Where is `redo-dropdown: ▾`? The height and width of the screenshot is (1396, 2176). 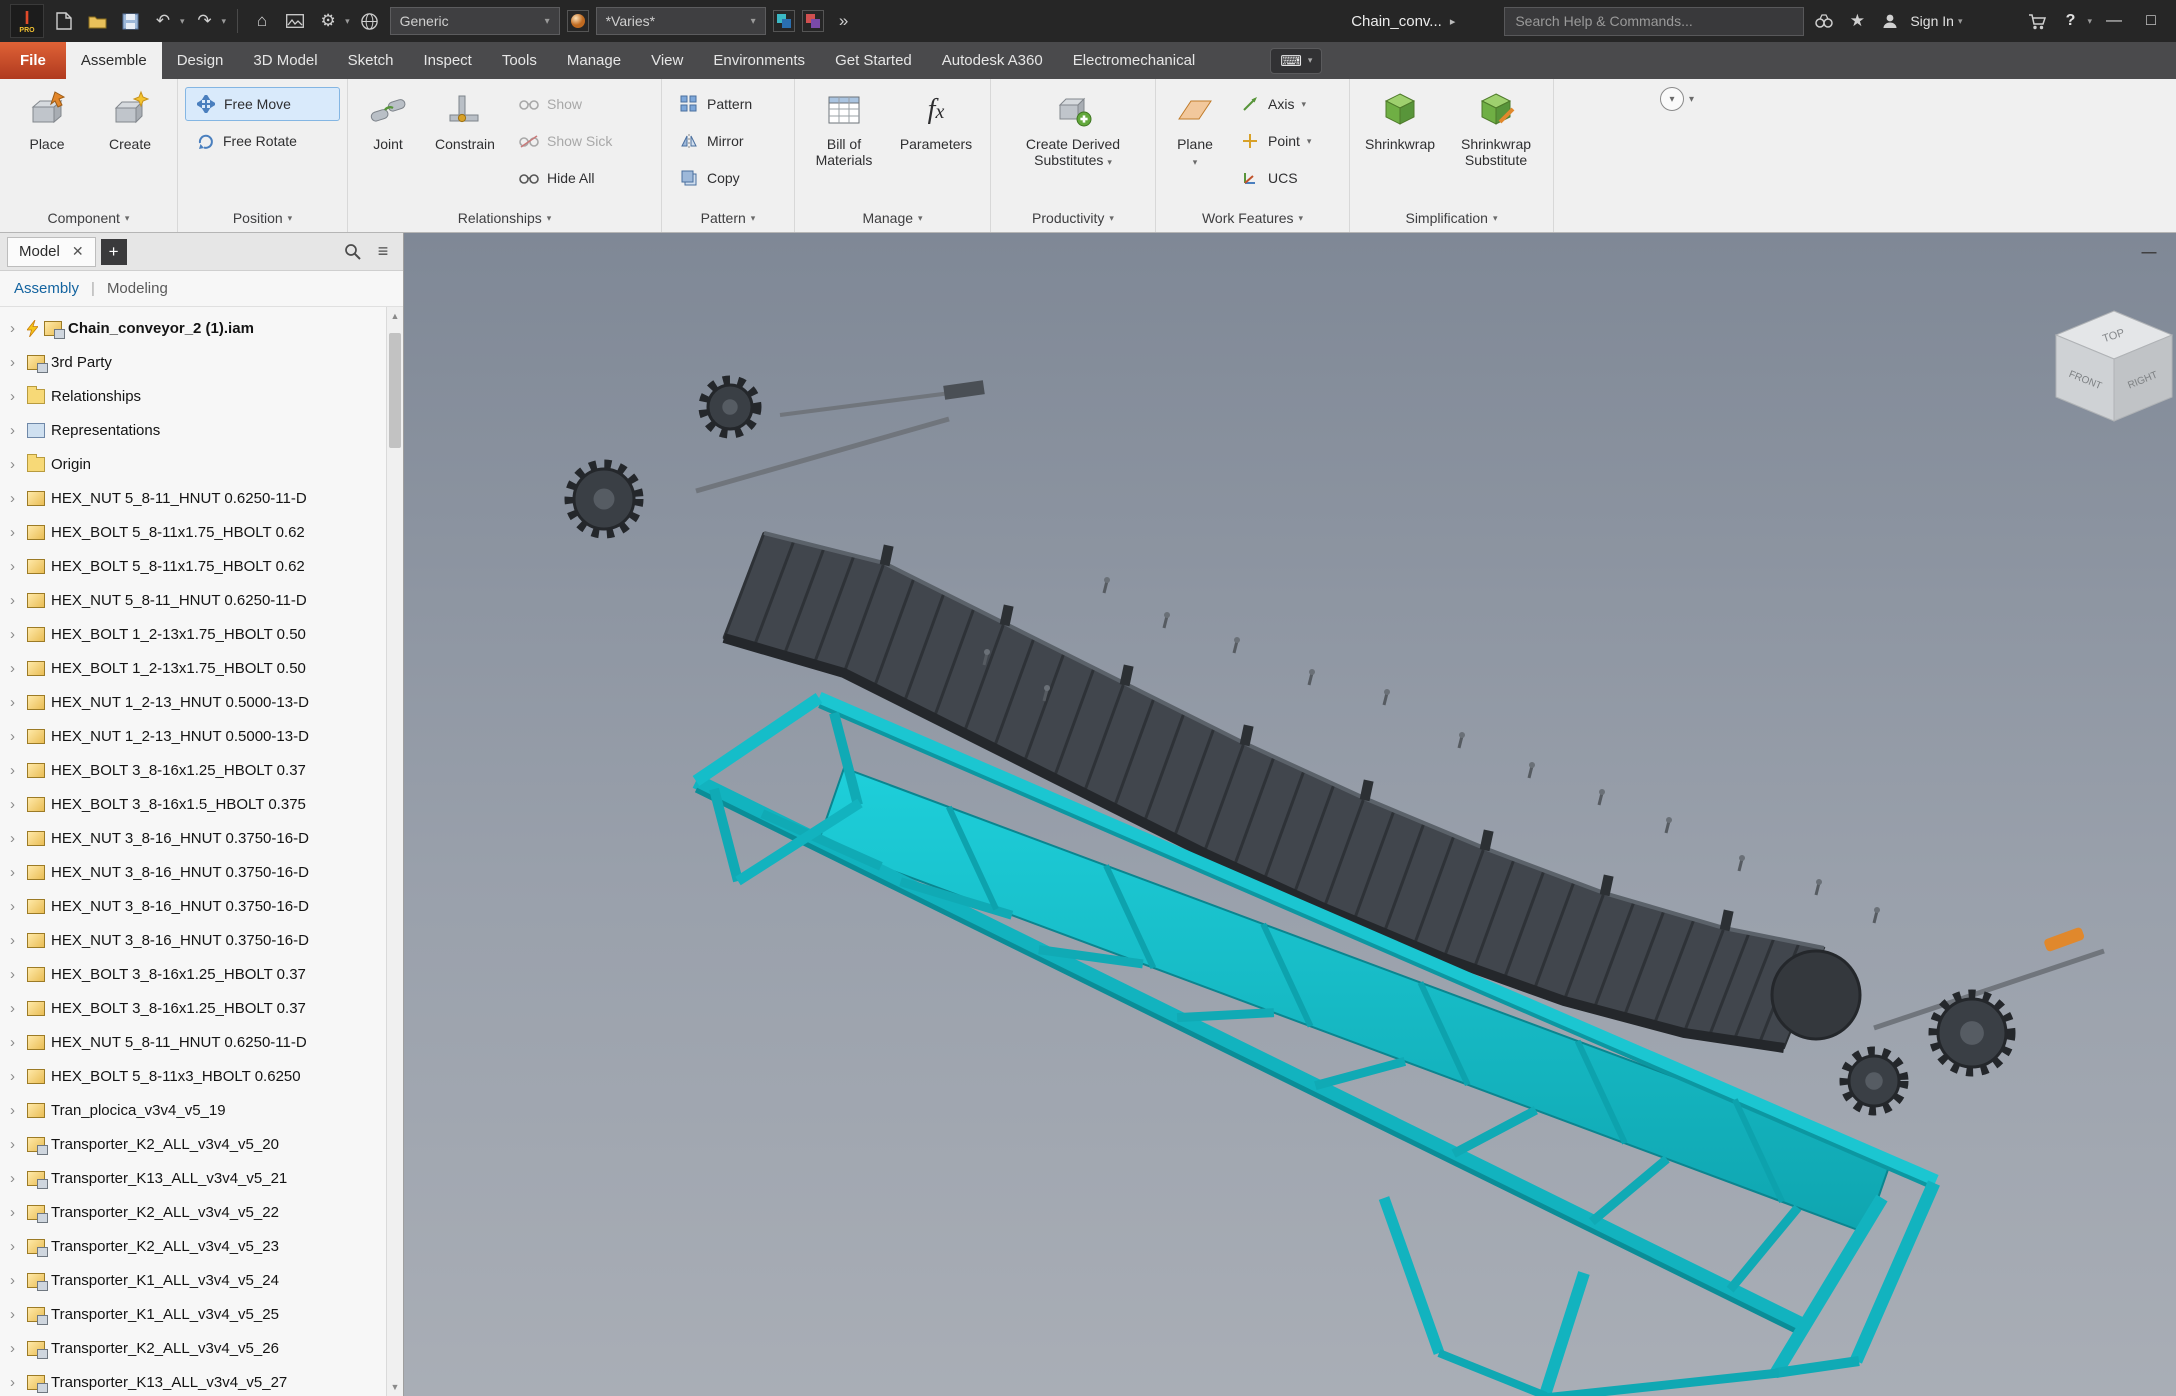
redo-dropdown: ▾ is located at coordinates (224, 21).